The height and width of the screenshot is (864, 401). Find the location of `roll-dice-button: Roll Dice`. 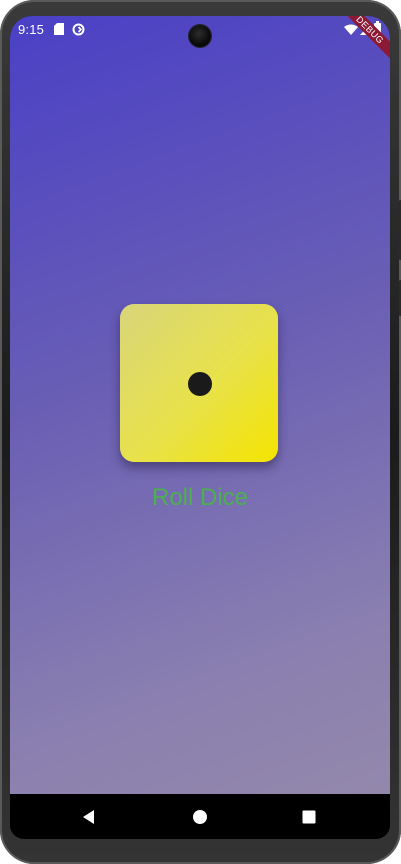

roll-dice-button: Roll Dice is located at coordinates (200, 498).